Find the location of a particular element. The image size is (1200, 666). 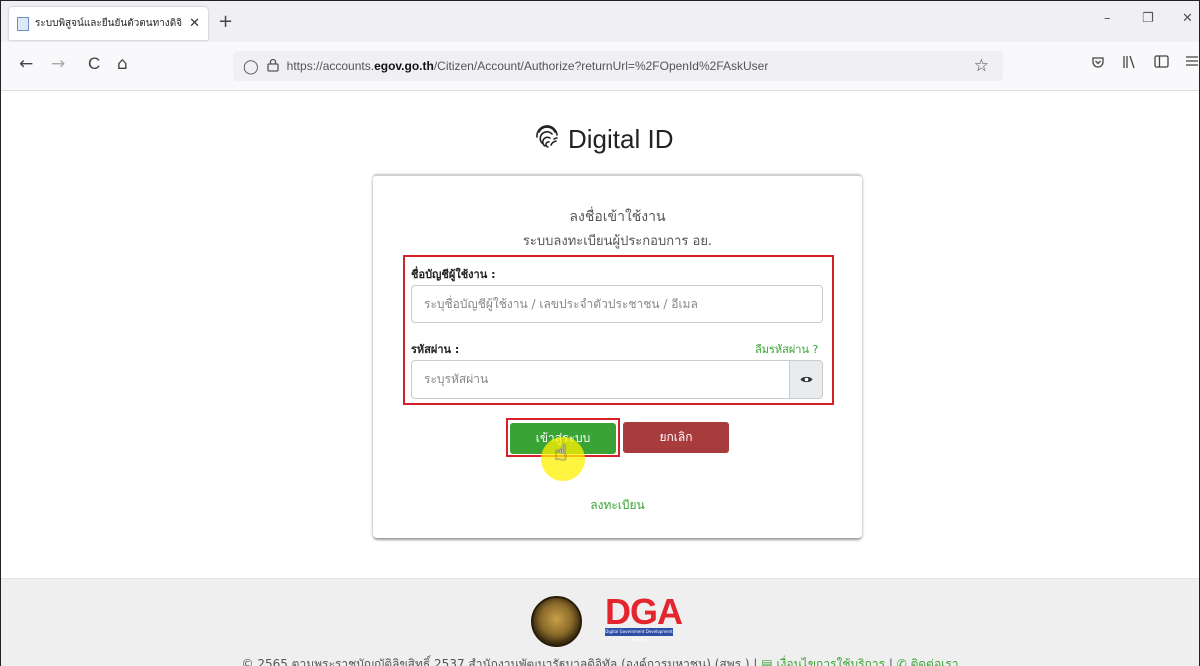

login-subheading: ระบบลงทะเบียนผู้ประกอบการ อย. is located at coordinates (617, 241).